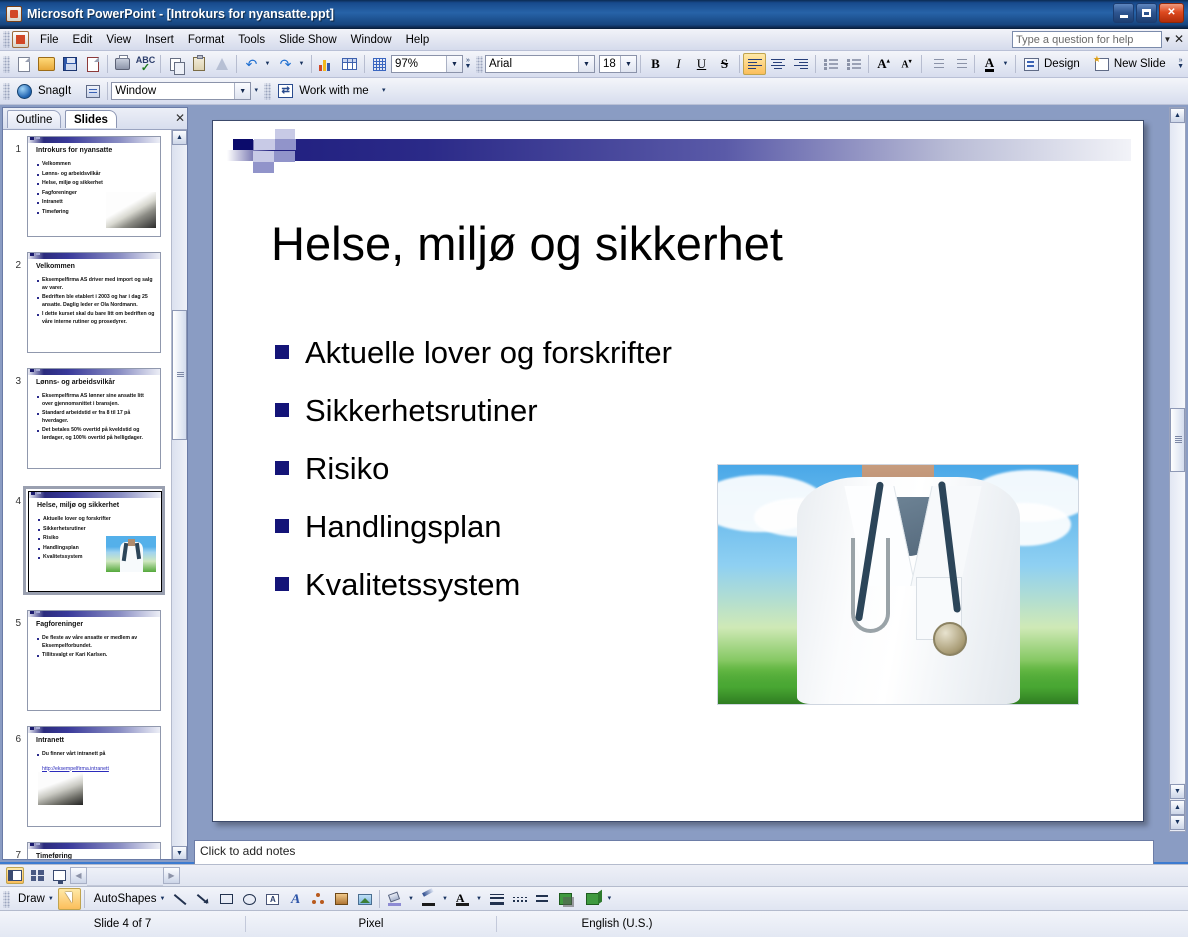  I want to click on fill-color-dropdown: ▼, so click(411, 899).